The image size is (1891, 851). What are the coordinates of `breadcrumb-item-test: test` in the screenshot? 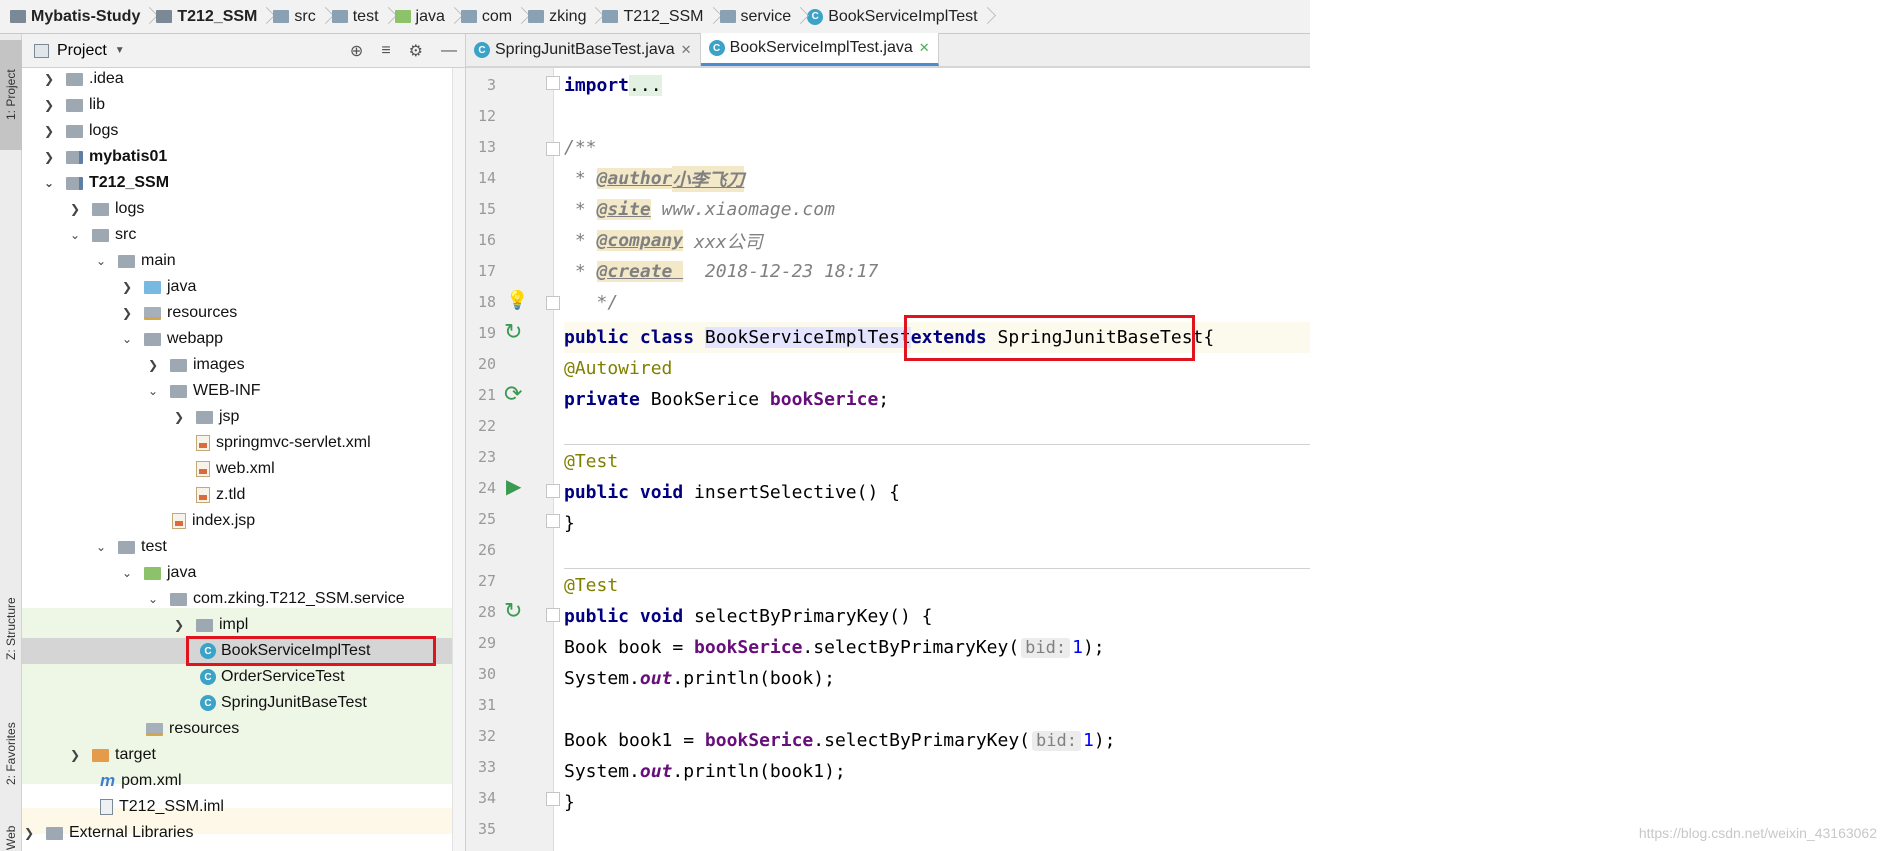 It's located at (355, 16).